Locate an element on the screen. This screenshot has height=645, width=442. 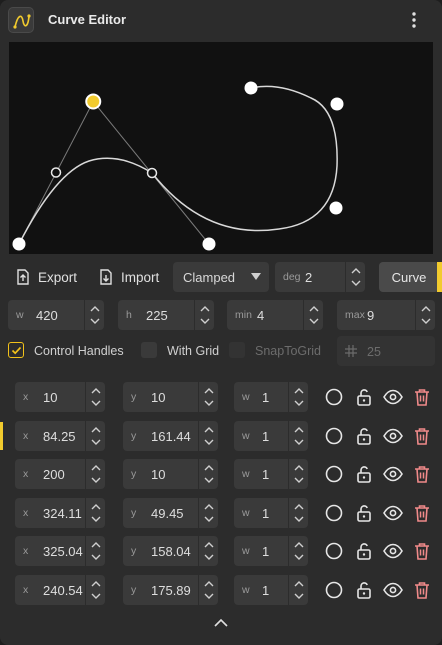
point-y-field: y 158.04 is located at coordinates (170, 551).